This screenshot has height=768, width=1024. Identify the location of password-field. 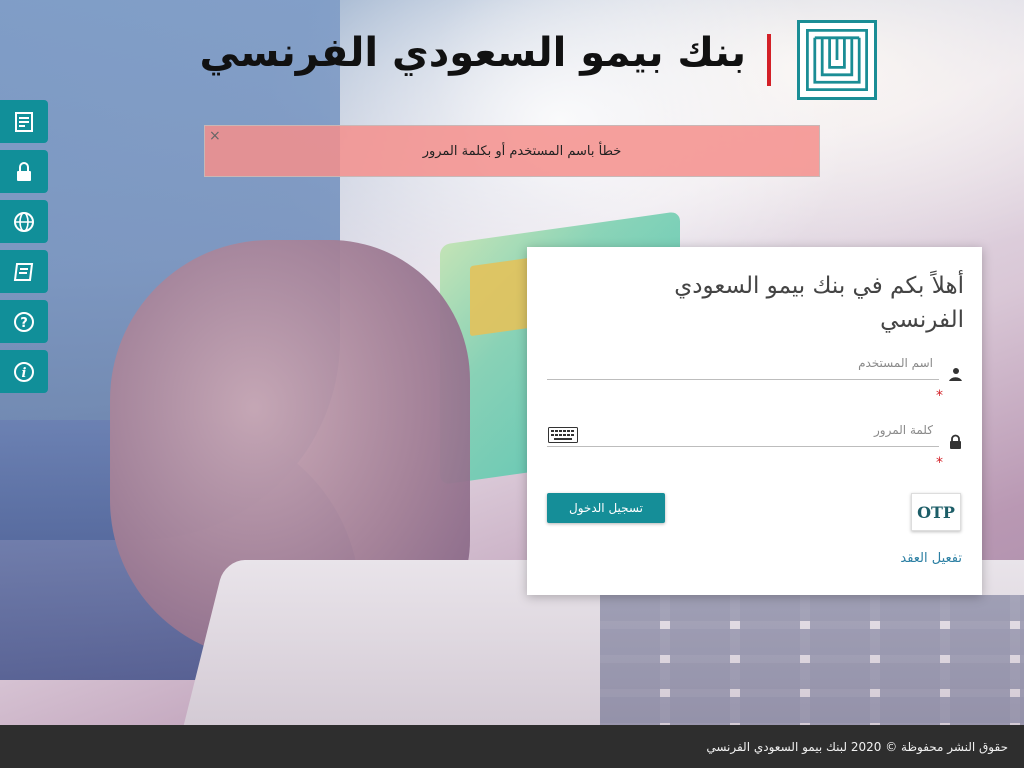
(743, 430).